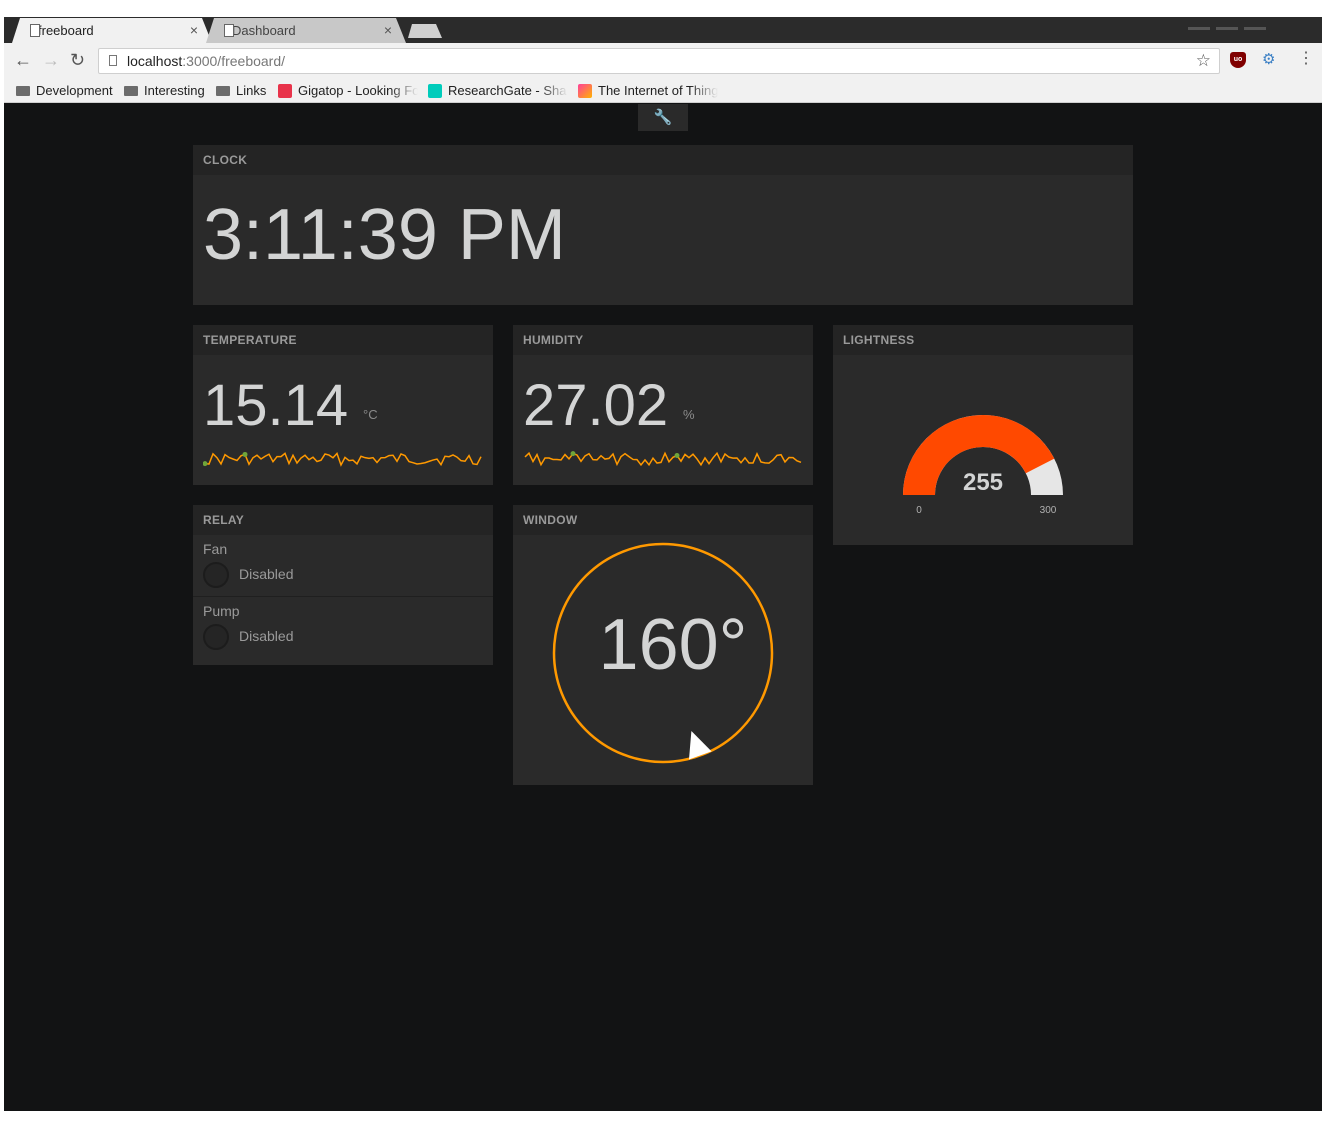 The height and width of the screenshot is (1128, 1326). Describe the element at coordinates (983, 465) in the screenshot. I see `lightness-gauge: 255 0 300` at that location.